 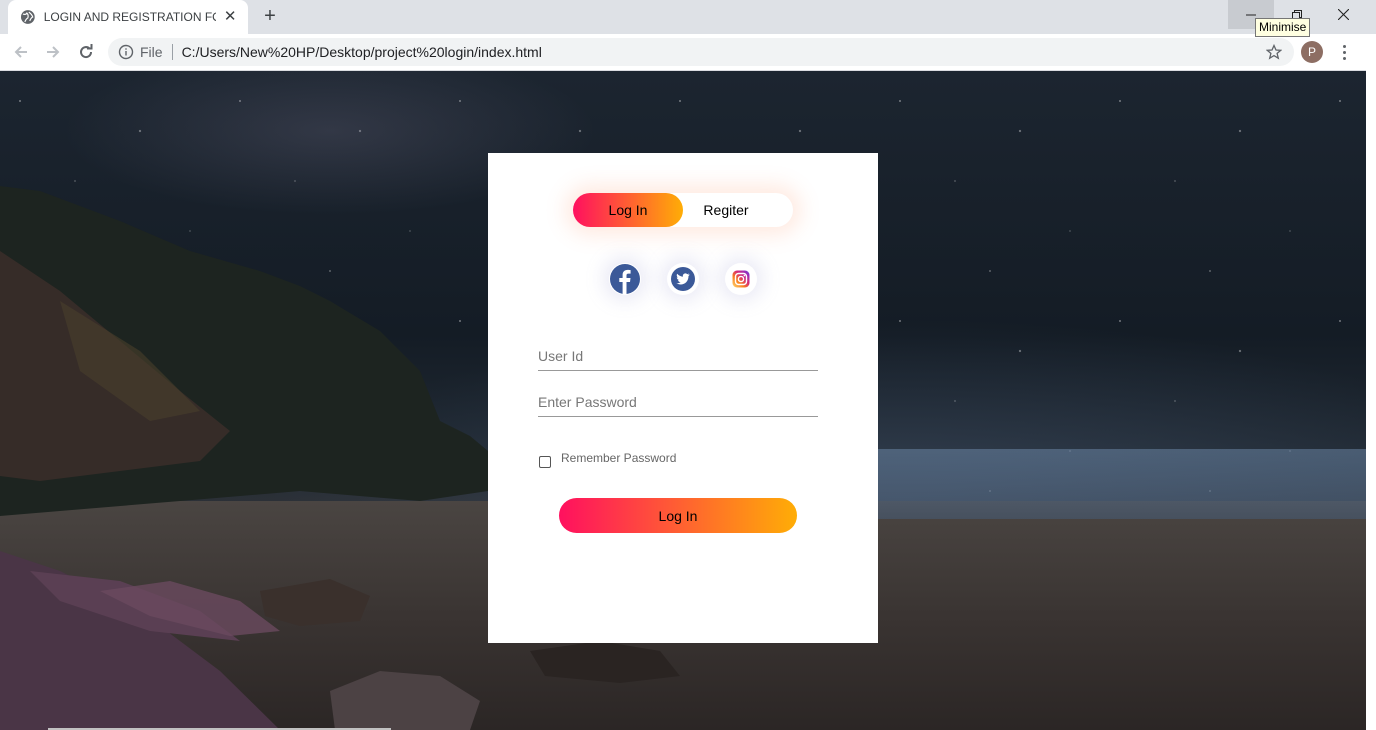 I want to click on close-icon, so click(x=1343, y=14).